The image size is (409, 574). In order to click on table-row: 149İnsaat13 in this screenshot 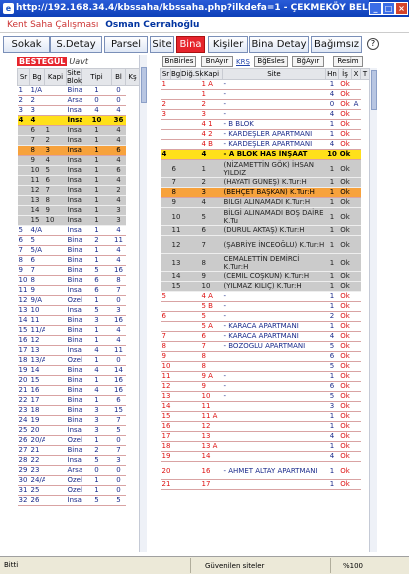, I will do `click(78, 210)`.